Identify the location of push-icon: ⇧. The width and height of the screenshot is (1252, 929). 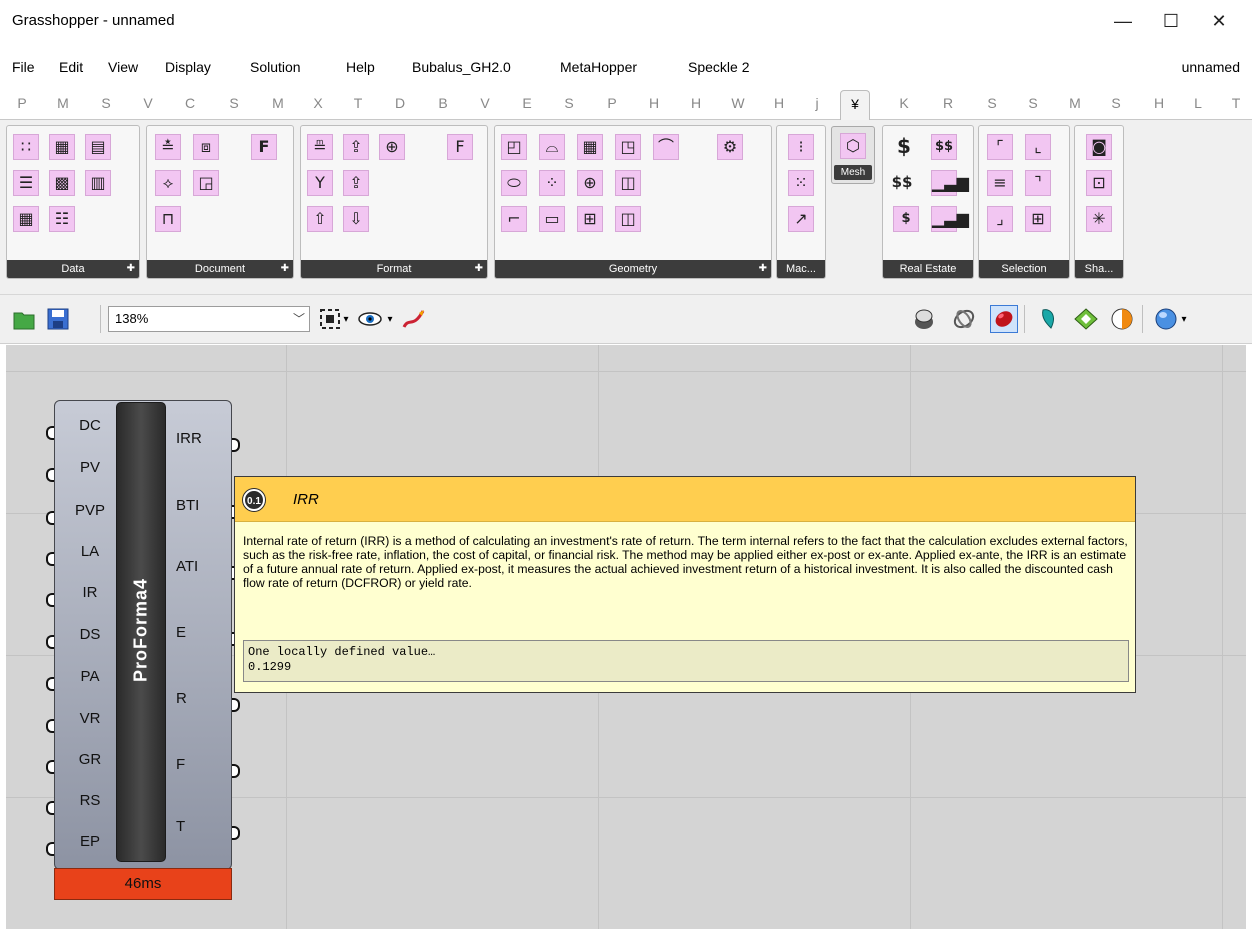
(320, 219).